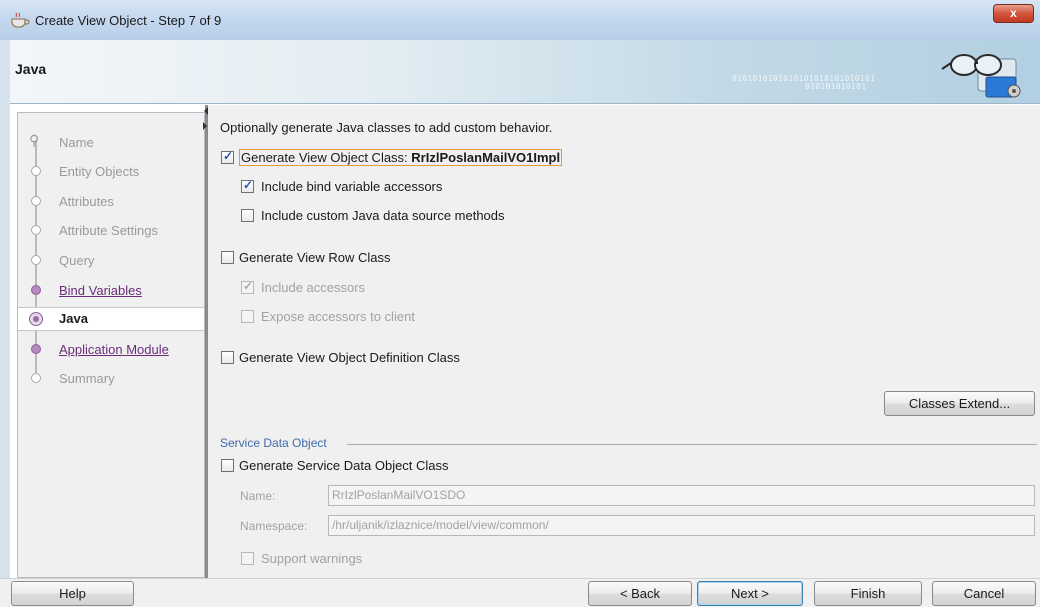  Describe the element at coordinates (750, 593) in the screenshot. I see `next-button: Next >` at that location.